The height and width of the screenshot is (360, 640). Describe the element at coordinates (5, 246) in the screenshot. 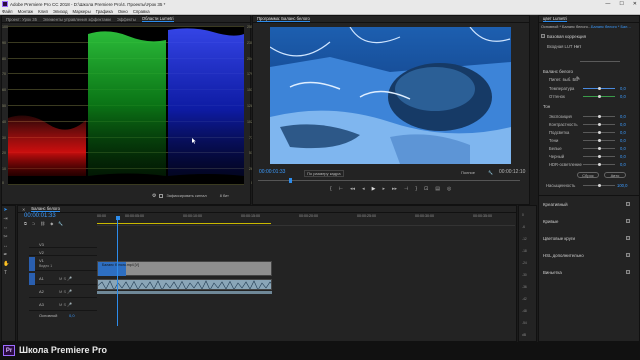

I see `slip-tool-icon: ↔` at that location.